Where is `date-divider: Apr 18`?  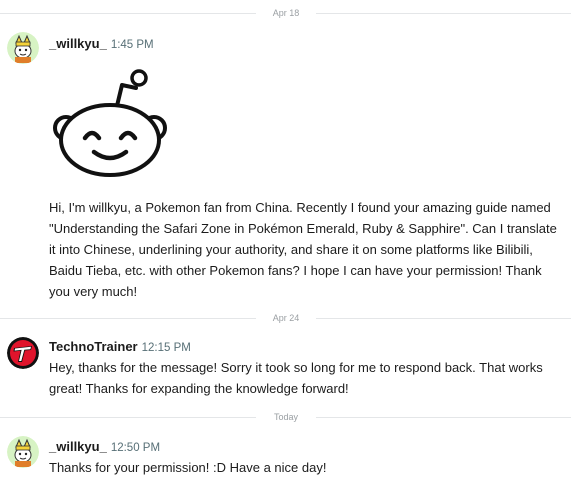 date-divider: Apr 18 is located at coordinates (285, 13).